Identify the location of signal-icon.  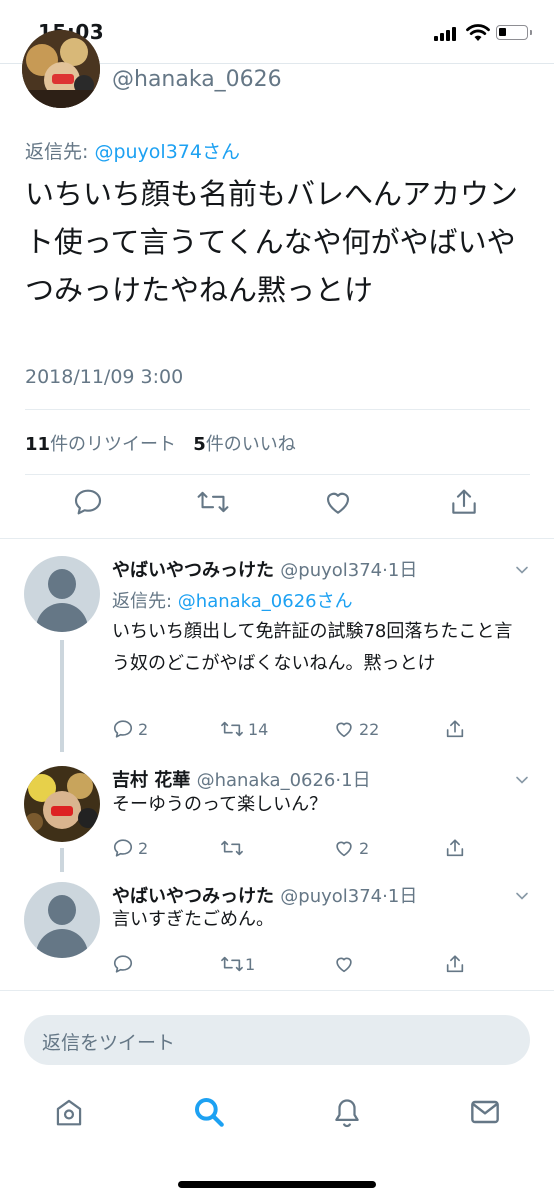
(447, 34).